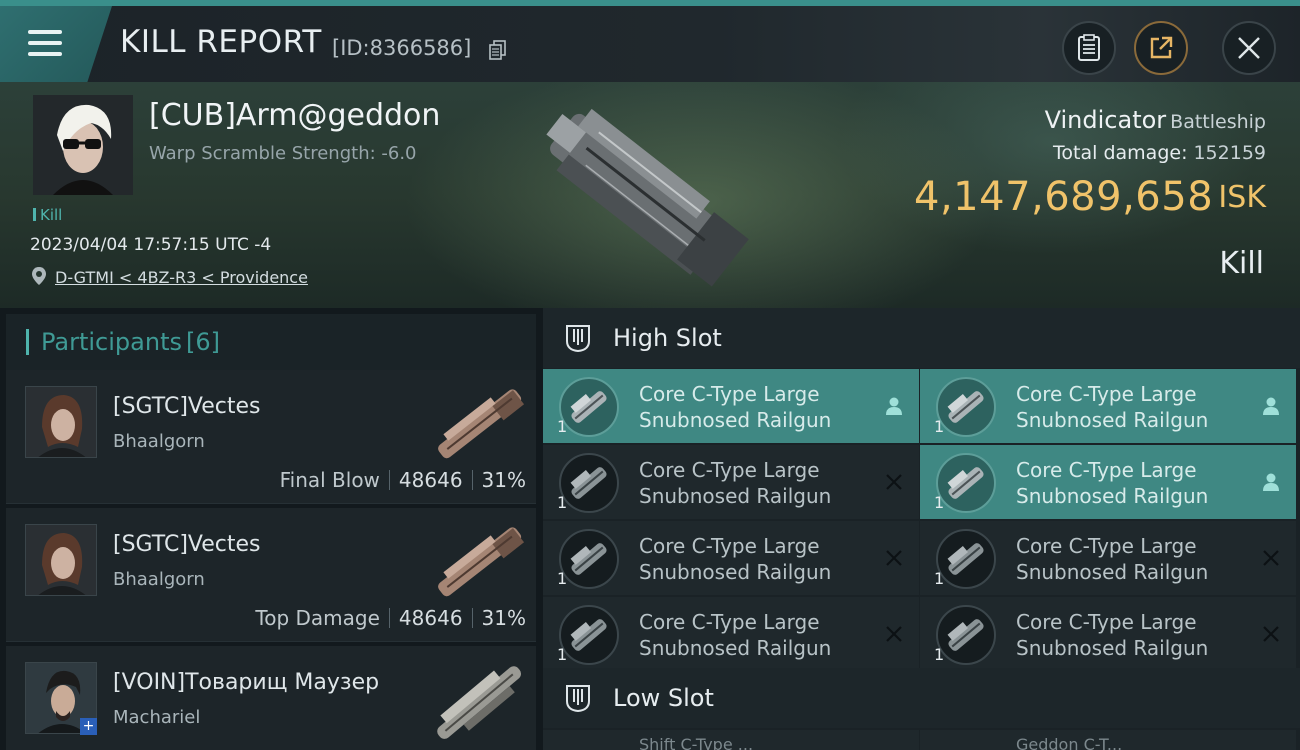 The image size is (1300, 750). Describe the element at coordinates (1229, 153) in the screenshot. I see `total-damage-value: 152159` at that location.